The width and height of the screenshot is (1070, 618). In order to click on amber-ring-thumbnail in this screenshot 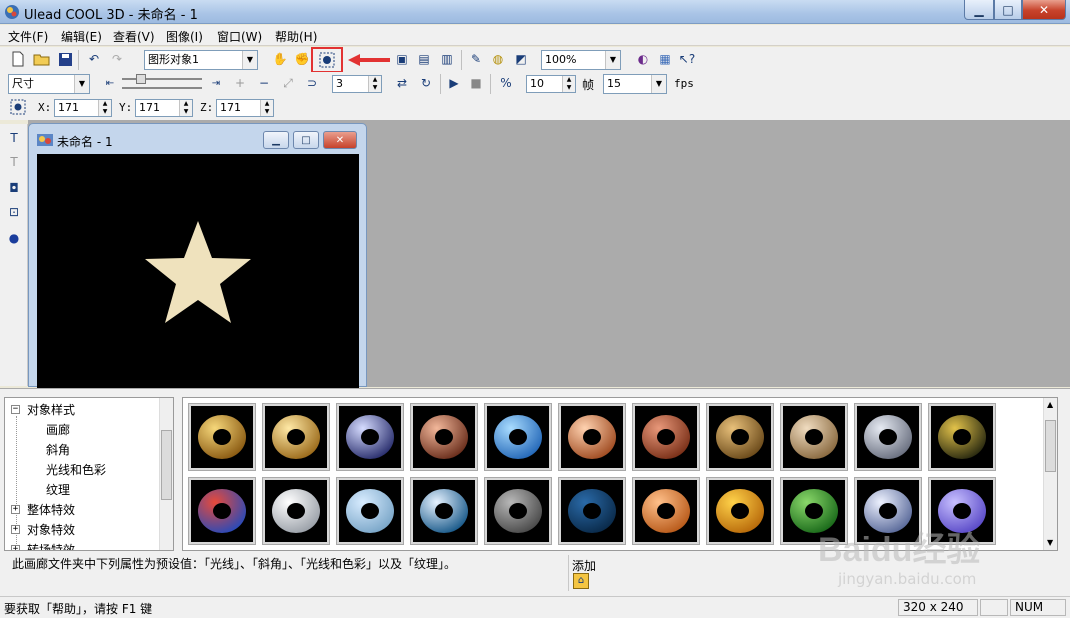, I will do `click(740, 511)`.